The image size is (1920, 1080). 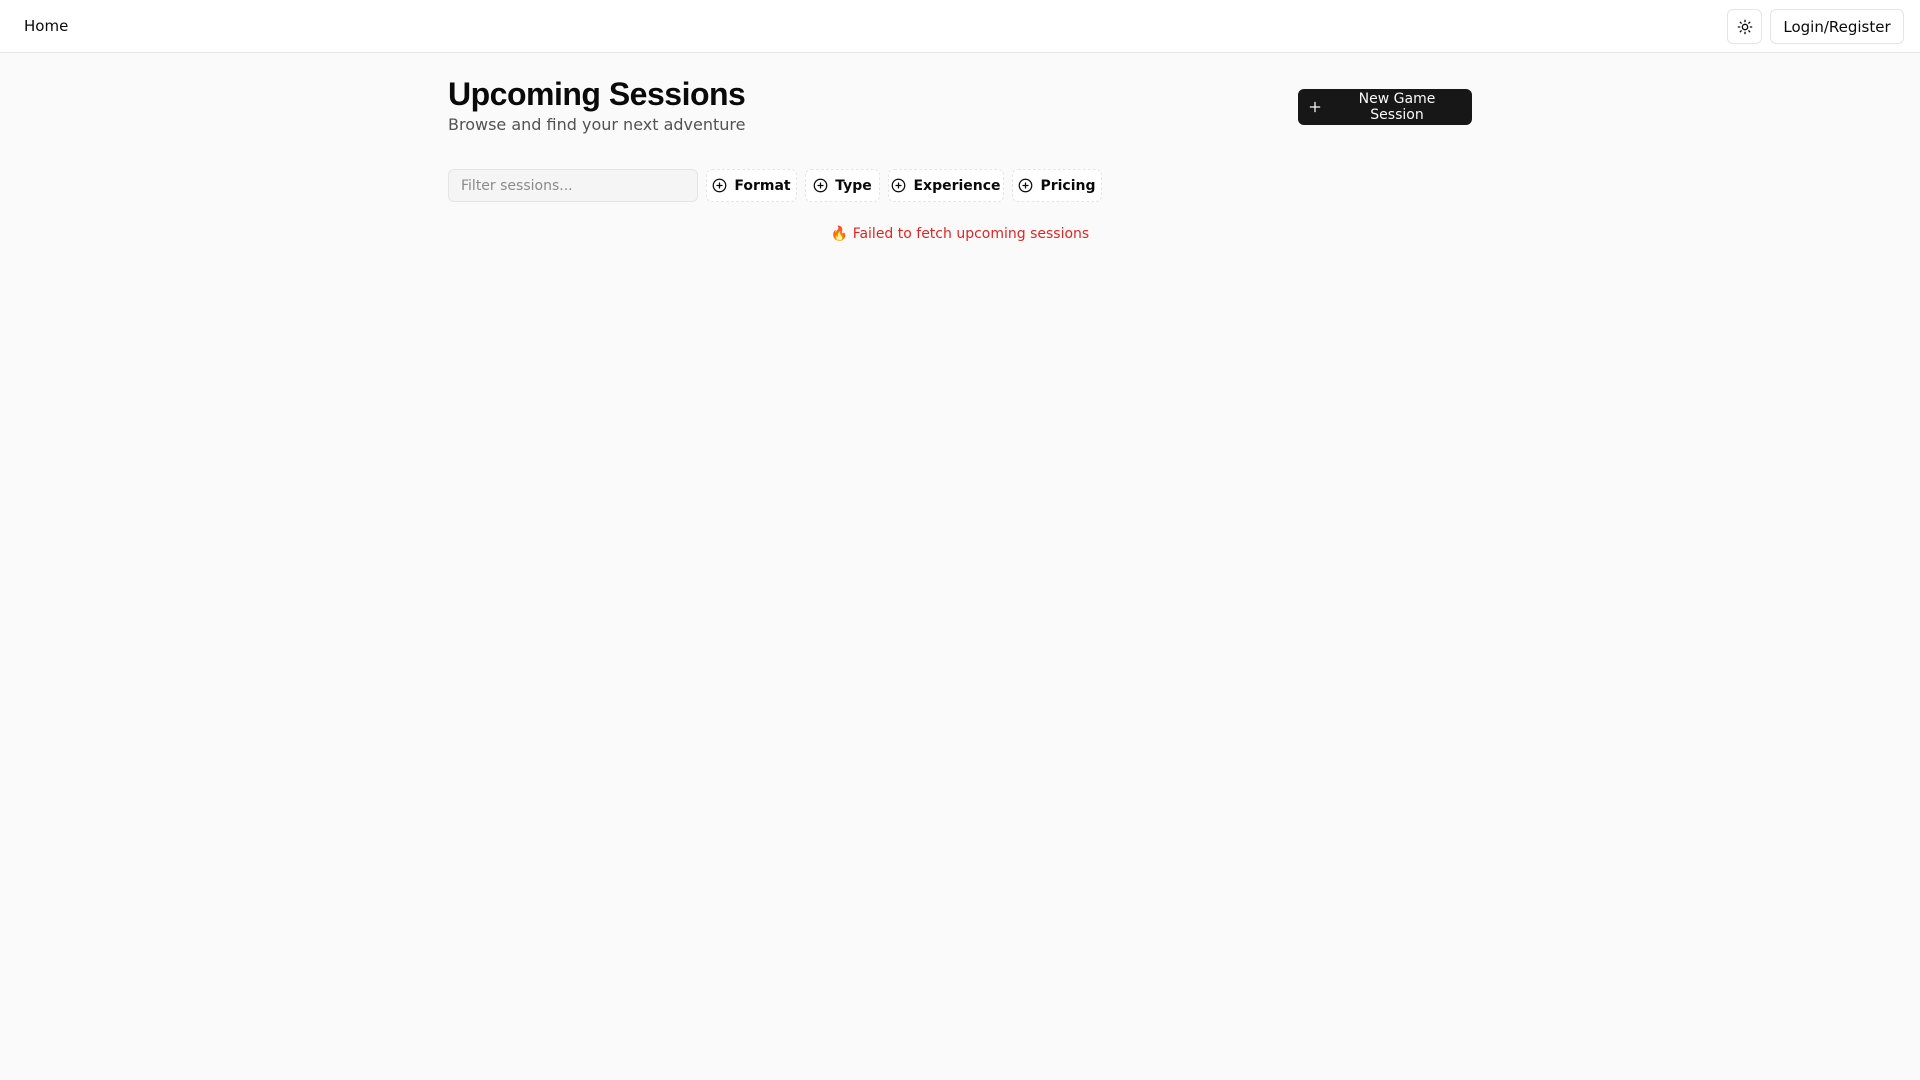 What do you see at coordinates (762, 185) in the screenshot?
I see `format-filter-label: Format` at bounding box center [762, 185].